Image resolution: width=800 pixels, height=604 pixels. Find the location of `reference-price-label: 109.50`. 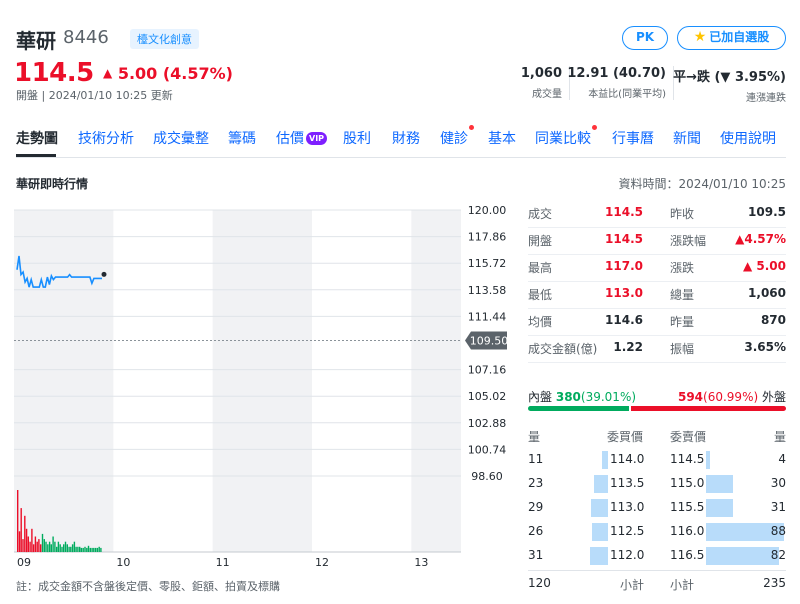

reference-price-label: 109.50 is located at coordinates (489, 341).